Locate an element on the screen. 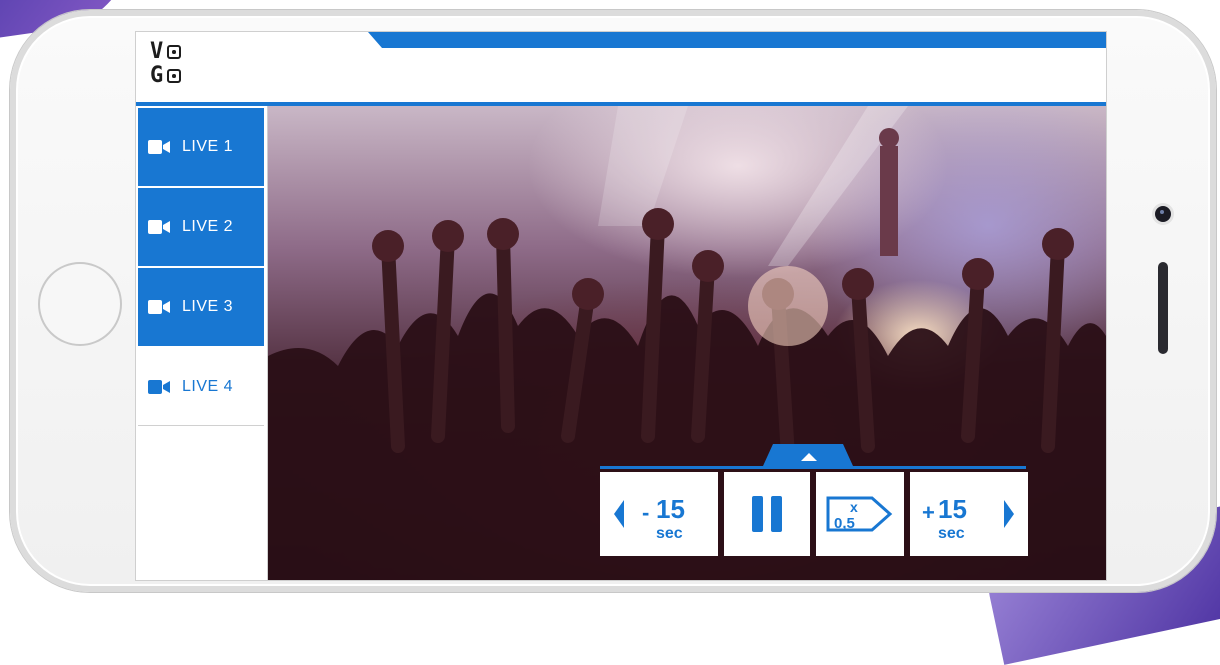 This screenshot has width=1220, height=665. pause-button is located at coordinates (767, 514).